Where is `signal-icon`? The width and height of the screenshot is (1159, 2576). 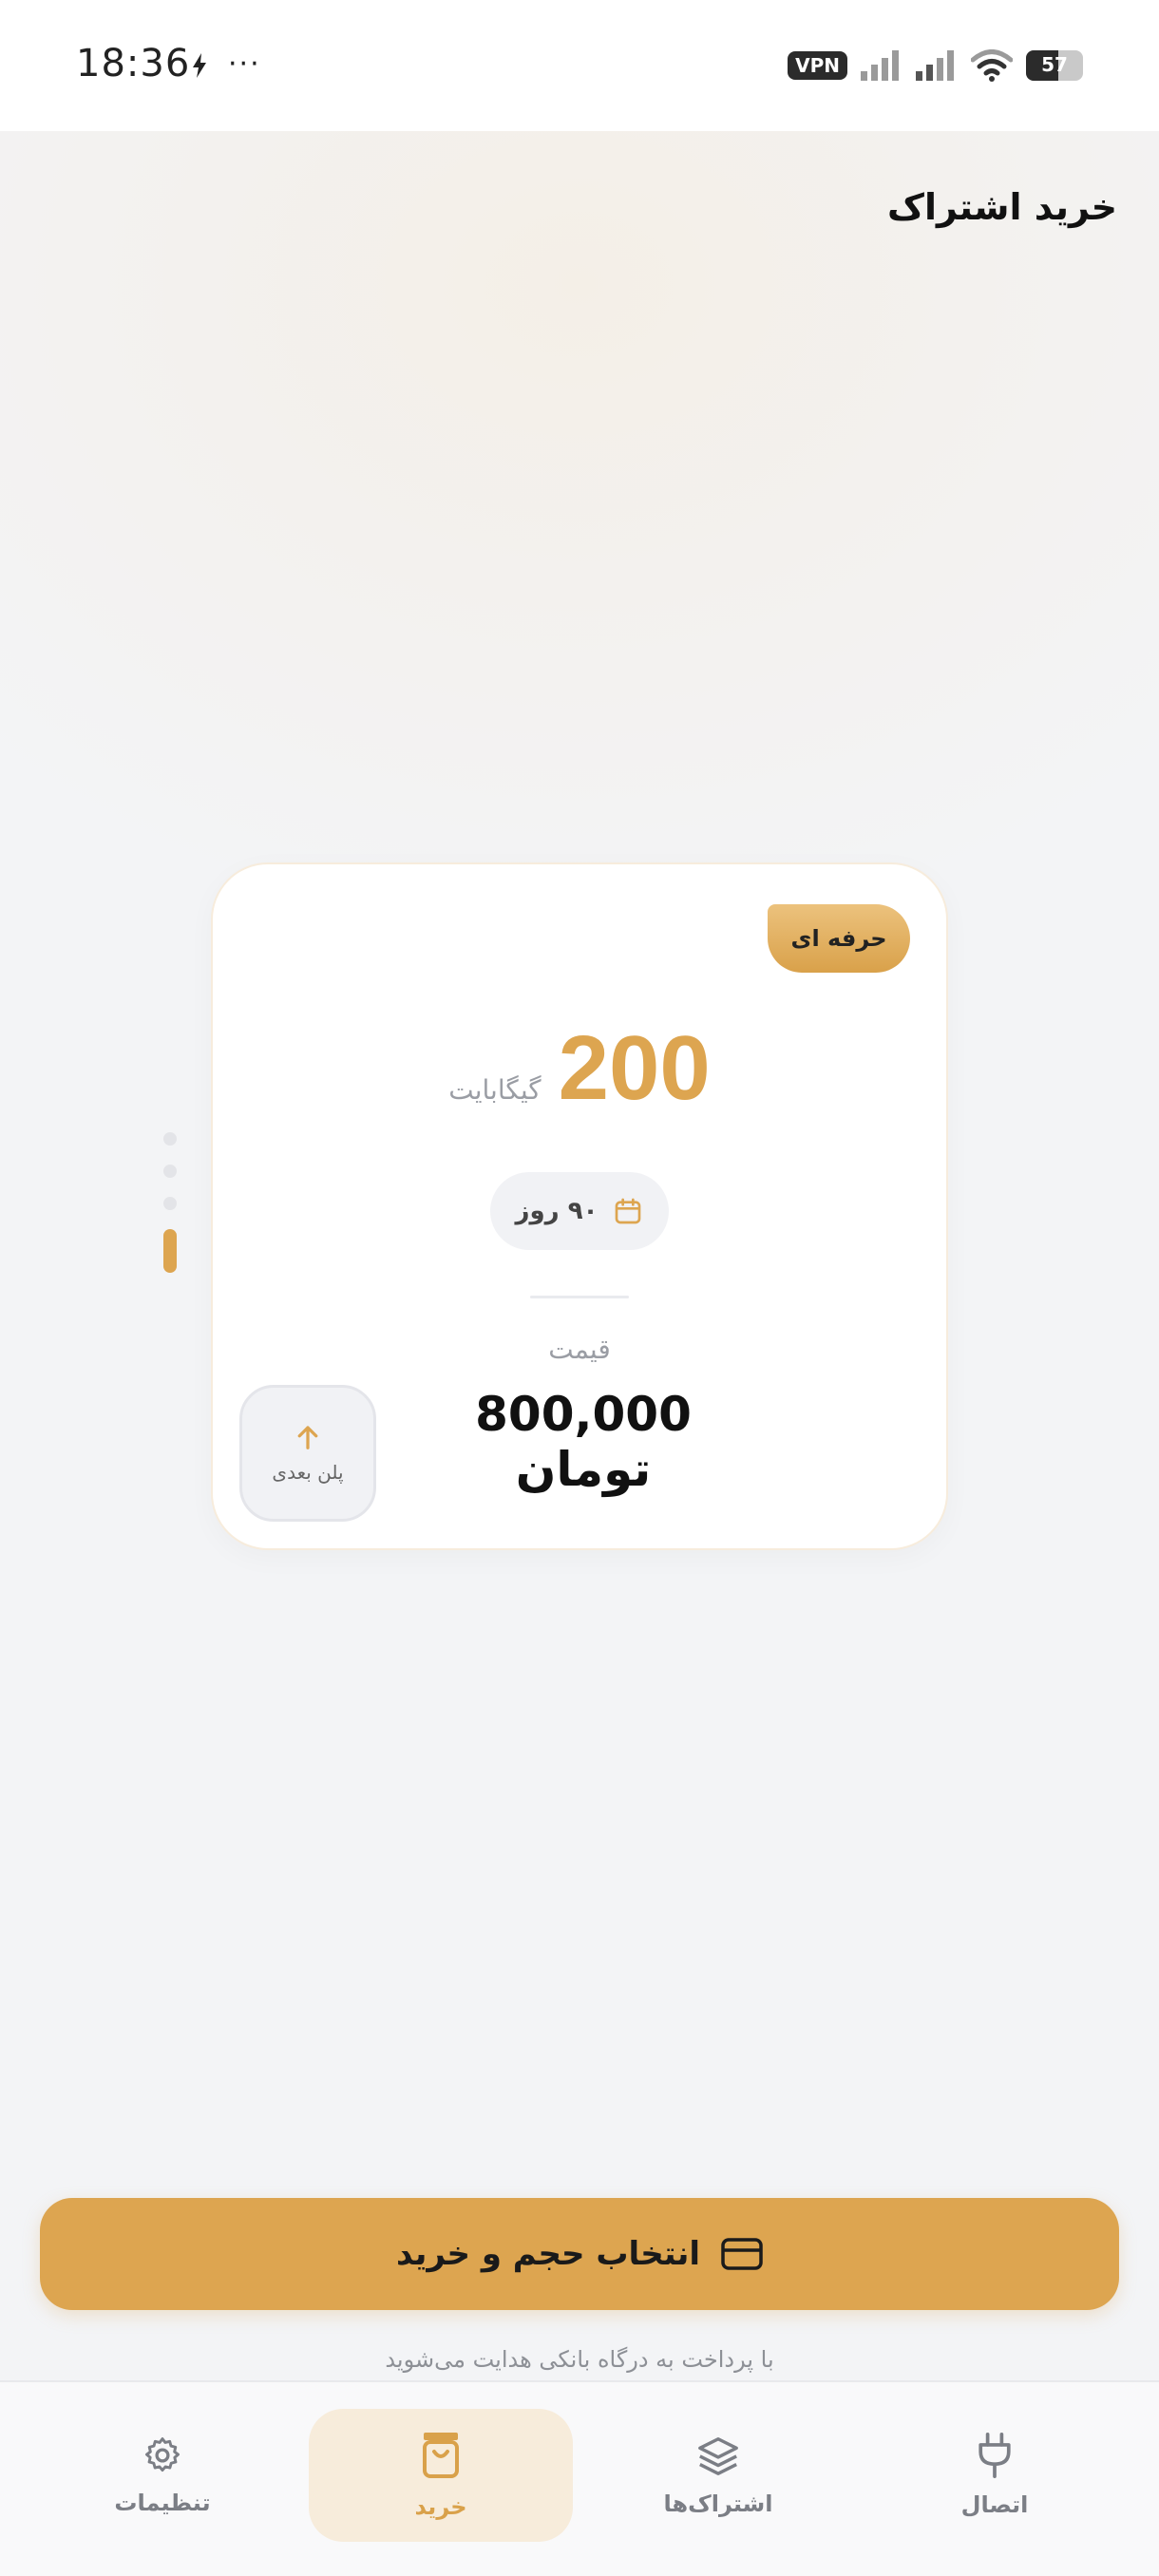
signal-icon is located at coordinates (880, 65).